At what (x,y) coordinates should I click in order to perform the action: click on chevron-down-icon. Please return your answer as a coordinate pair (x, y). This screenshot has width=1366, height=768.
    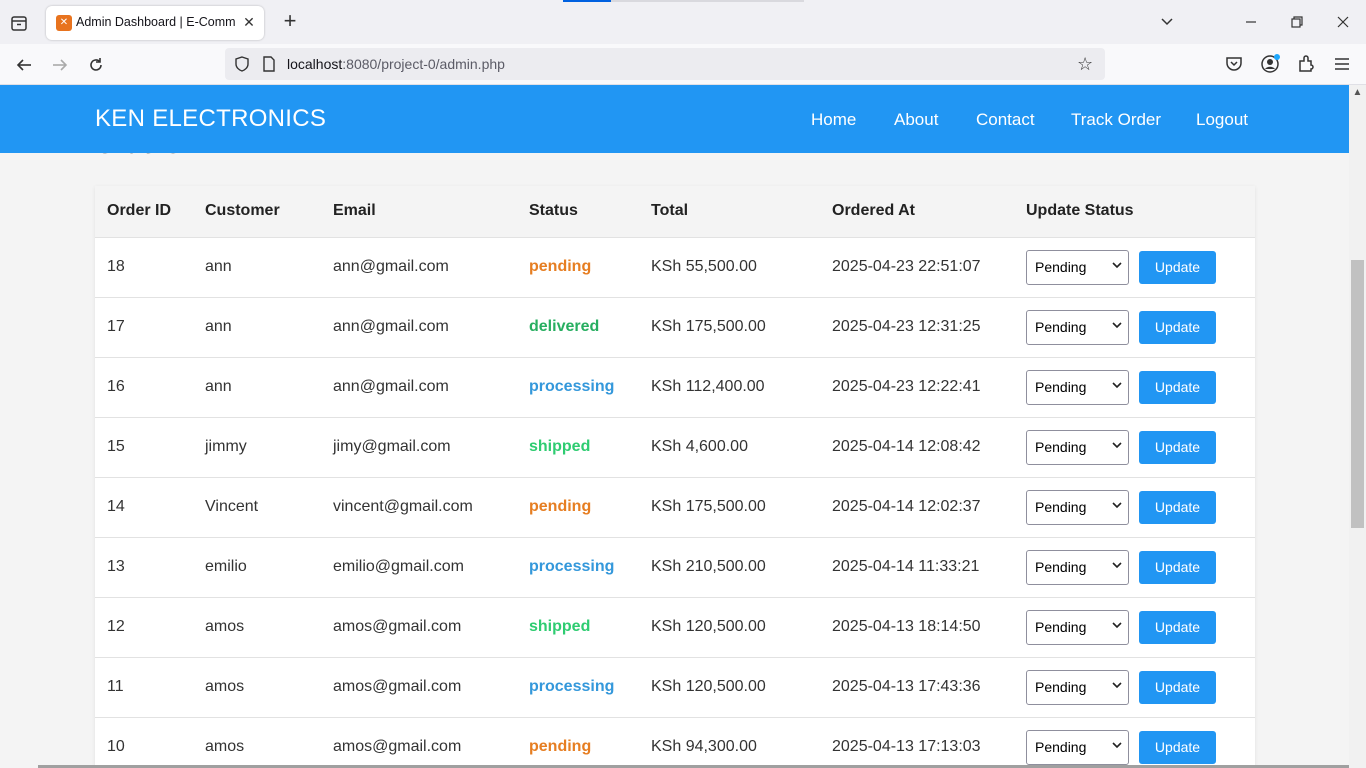
    Looking at the image, I should click on (1117, 627).